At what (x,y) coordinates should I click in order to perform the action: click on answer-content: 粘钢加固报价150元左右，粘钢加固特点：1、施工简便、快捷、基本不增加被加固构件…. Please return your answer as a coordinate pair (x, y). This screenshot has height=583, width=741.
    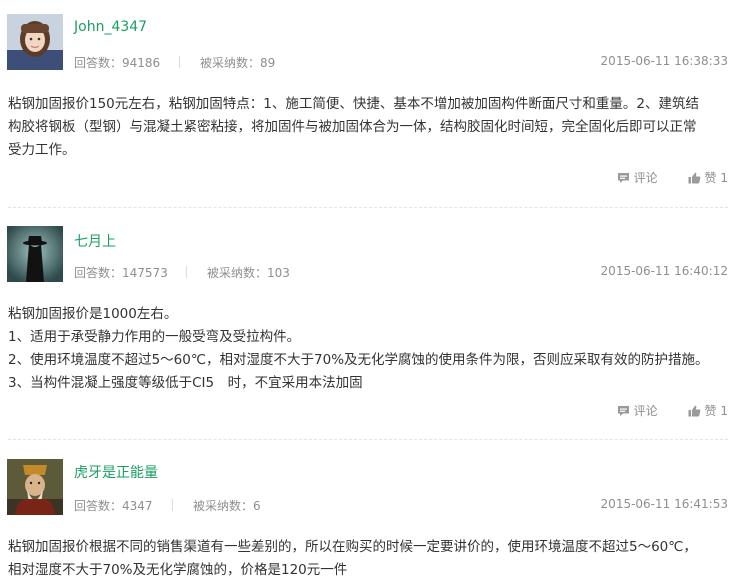
    Looking at the image, I should click on (372, 127).